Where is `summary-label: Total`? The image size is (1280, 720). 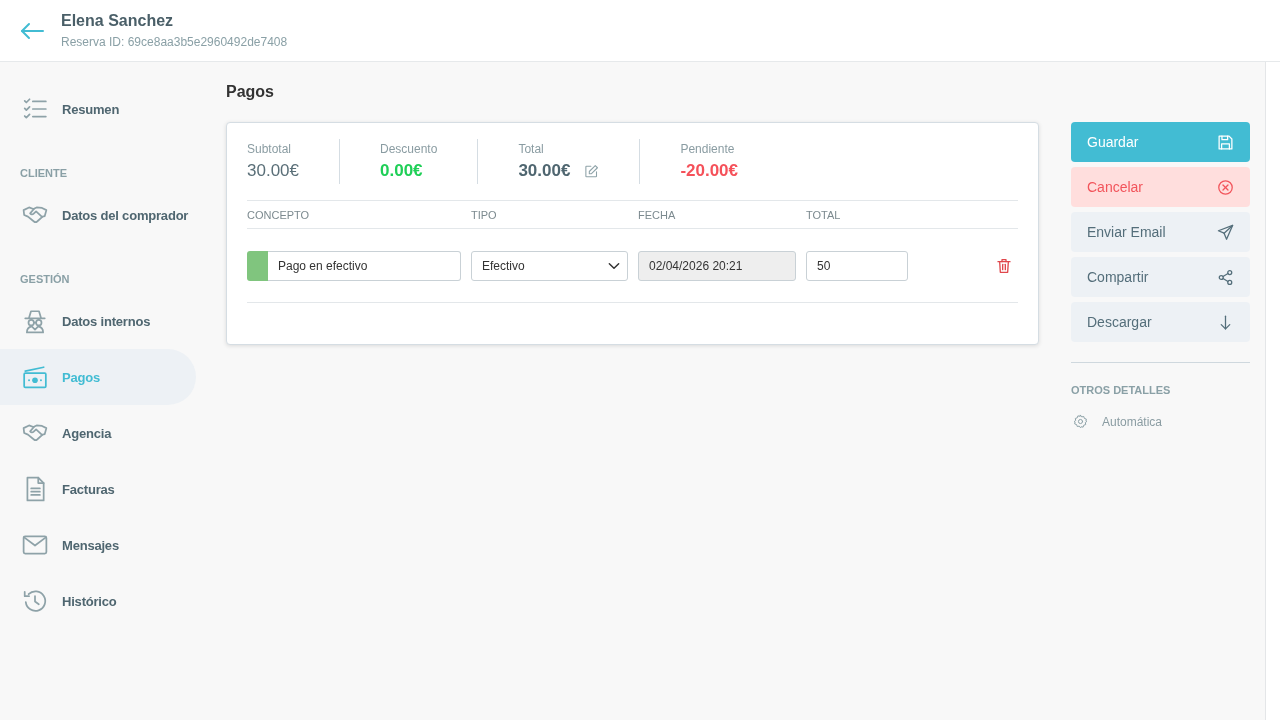 summary-label: Total is located at coordinates (531, 149).